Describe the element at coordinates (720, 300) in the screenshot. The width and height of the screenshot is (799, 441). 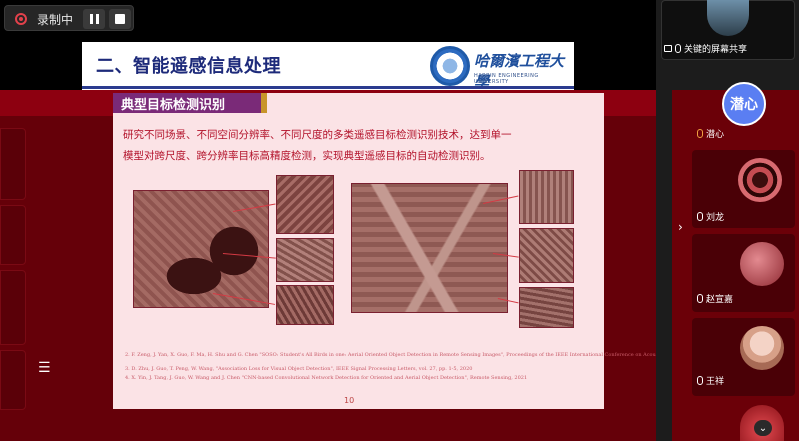
I see `participant-name: 赵宣嘉` at that location.